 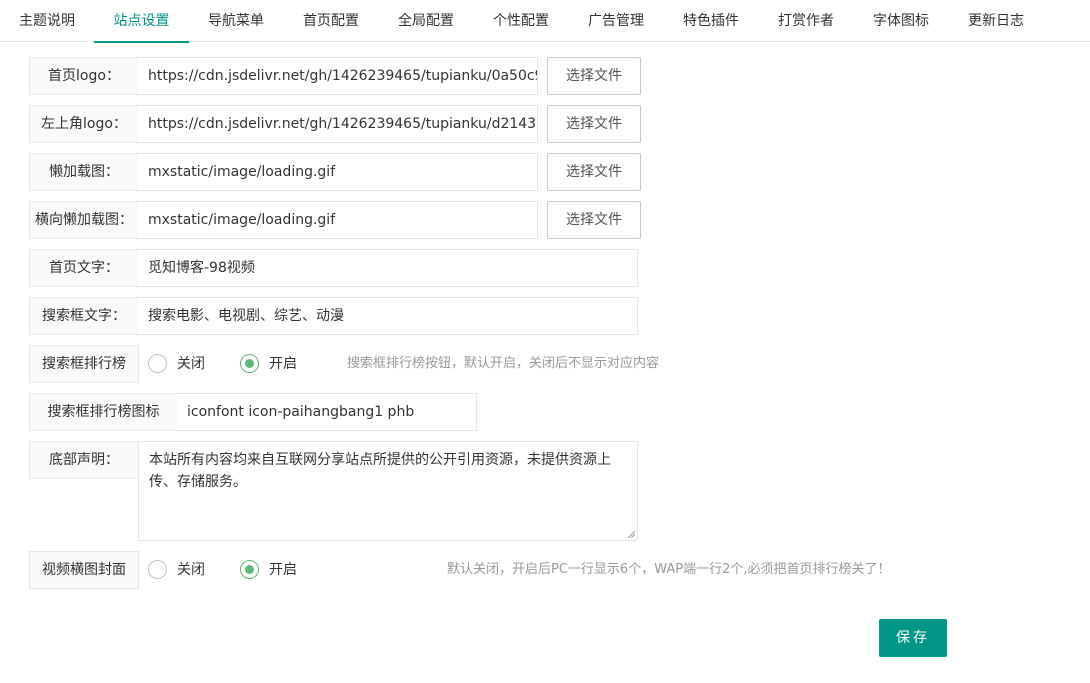 I want to click on tab-donate: 打赏作者, so click(x=806, y=21).